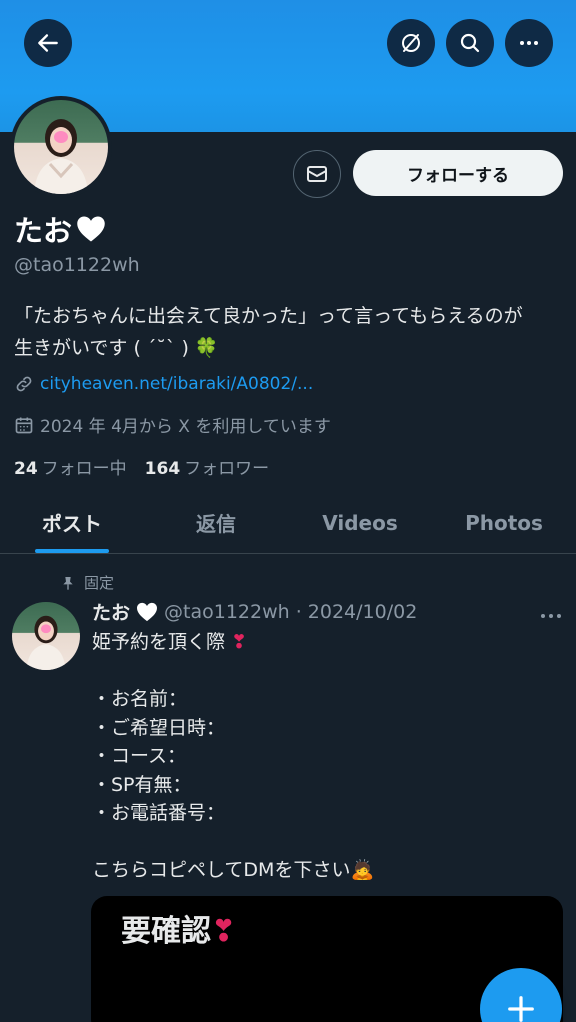 This screenshot has height=1022, width=576. What do you see at coordinates (166, 931) in the screenshot?
I see `media-text: 要確認` at bounding box center [166, 931].